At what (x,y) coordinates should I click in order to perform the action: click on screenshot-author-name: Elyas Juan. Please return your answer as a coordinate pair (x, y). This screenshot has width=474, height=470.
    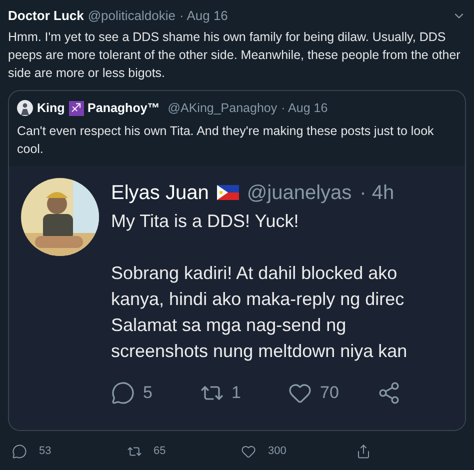
    Looking at the image, I should click on (160, 193).